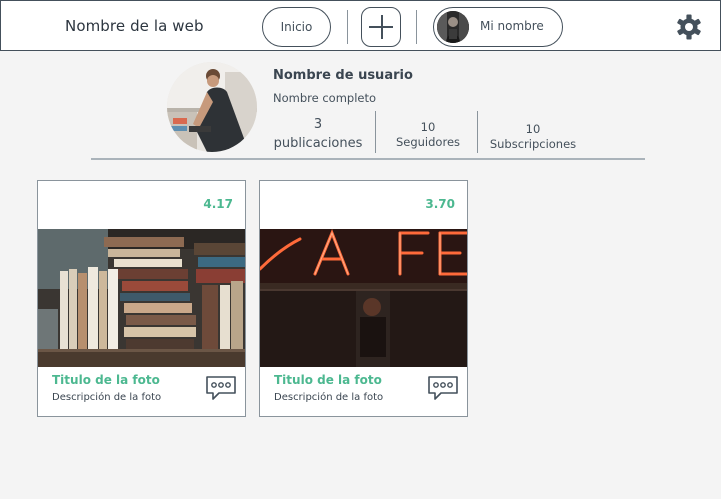 The image size is (721, 499). What do you see at coordinates (440, 204) in the screenshot?
I see `post-rating: 3.70` at bounding box center [440, 204].